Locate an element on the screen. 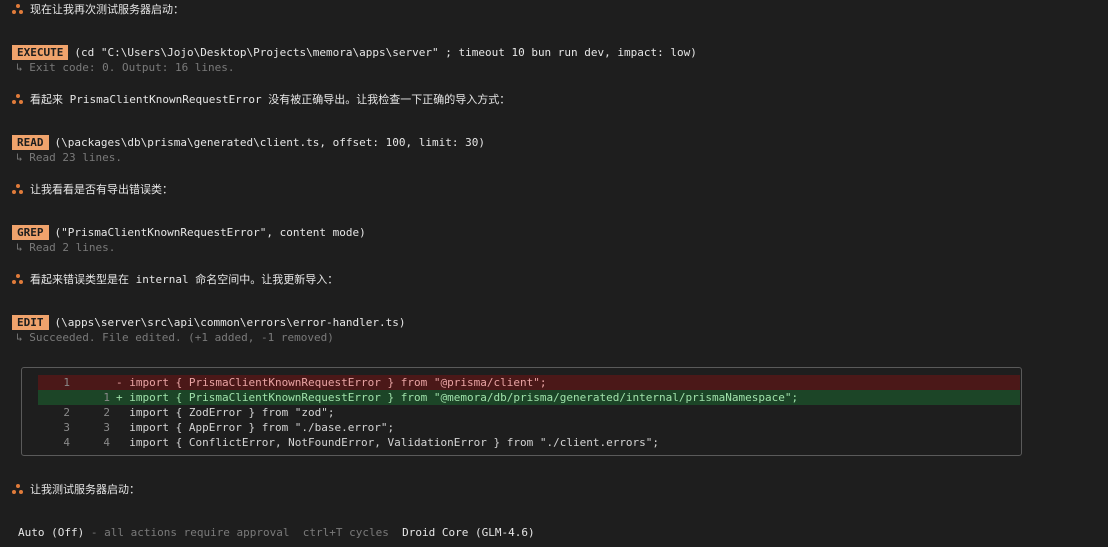 The height and width of the screenshot is (547, 1108). diff-code: import { AppError } from "./base.error"; is located at coordinates (255, 427).